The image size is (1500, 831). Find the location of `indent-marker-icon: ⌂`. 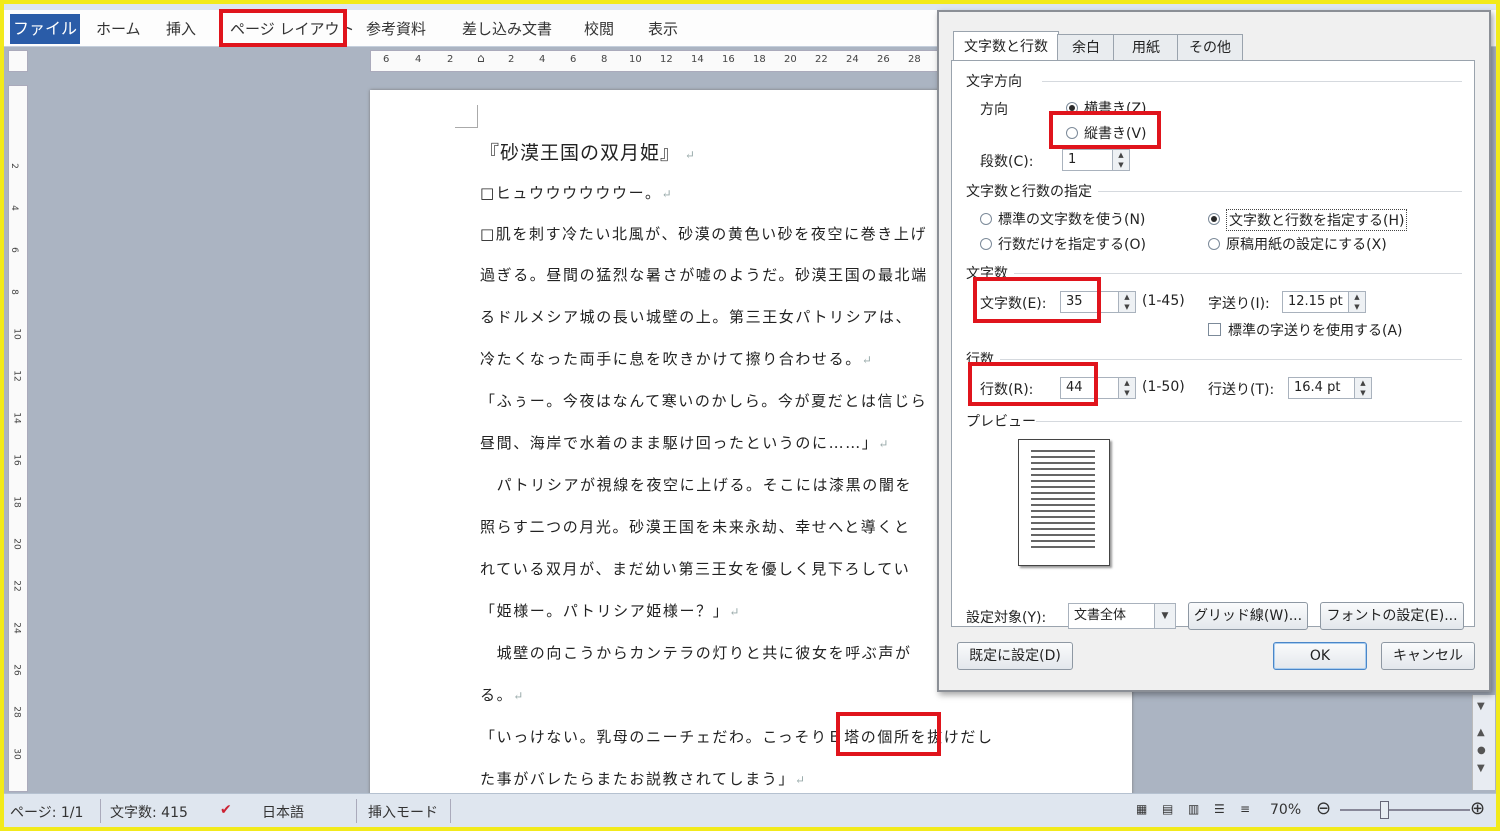

indent-marker-icon: ⌂ is located at coordinates (481, 58).